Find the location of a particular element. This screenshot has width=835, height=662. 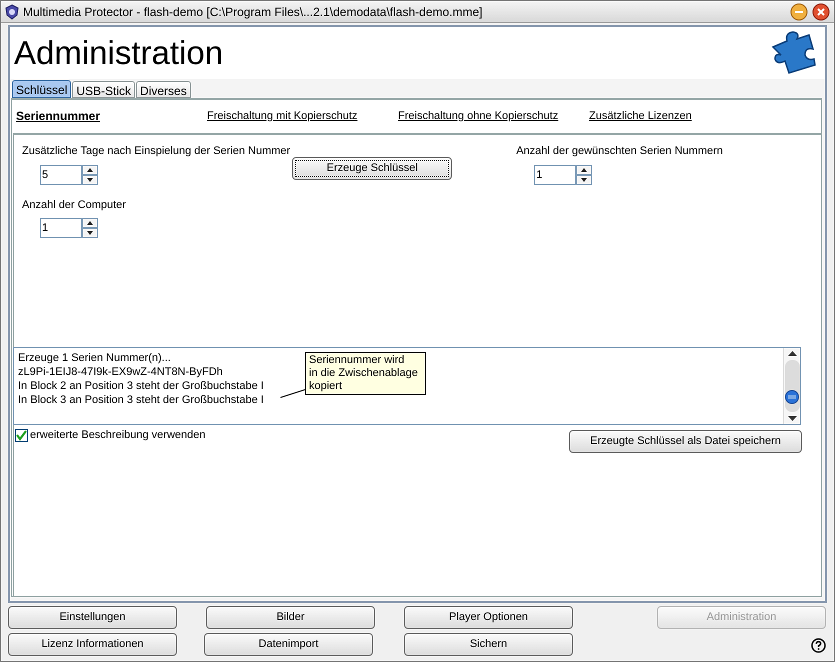

scrollbar is located at coordinates (791, 386).